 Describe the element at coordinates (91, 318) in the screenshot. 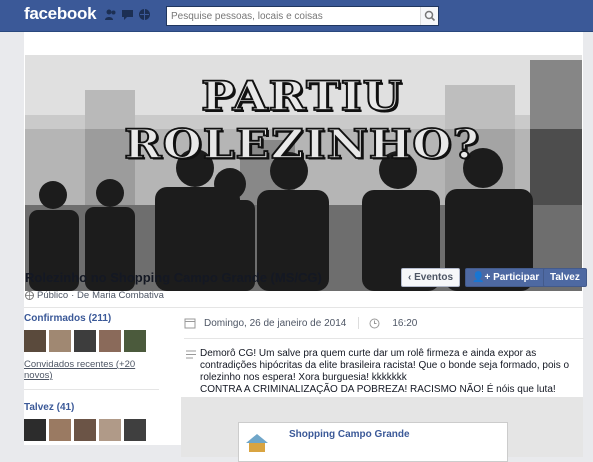

I see `confirmed-heading: Confirmados (211)` at that location.